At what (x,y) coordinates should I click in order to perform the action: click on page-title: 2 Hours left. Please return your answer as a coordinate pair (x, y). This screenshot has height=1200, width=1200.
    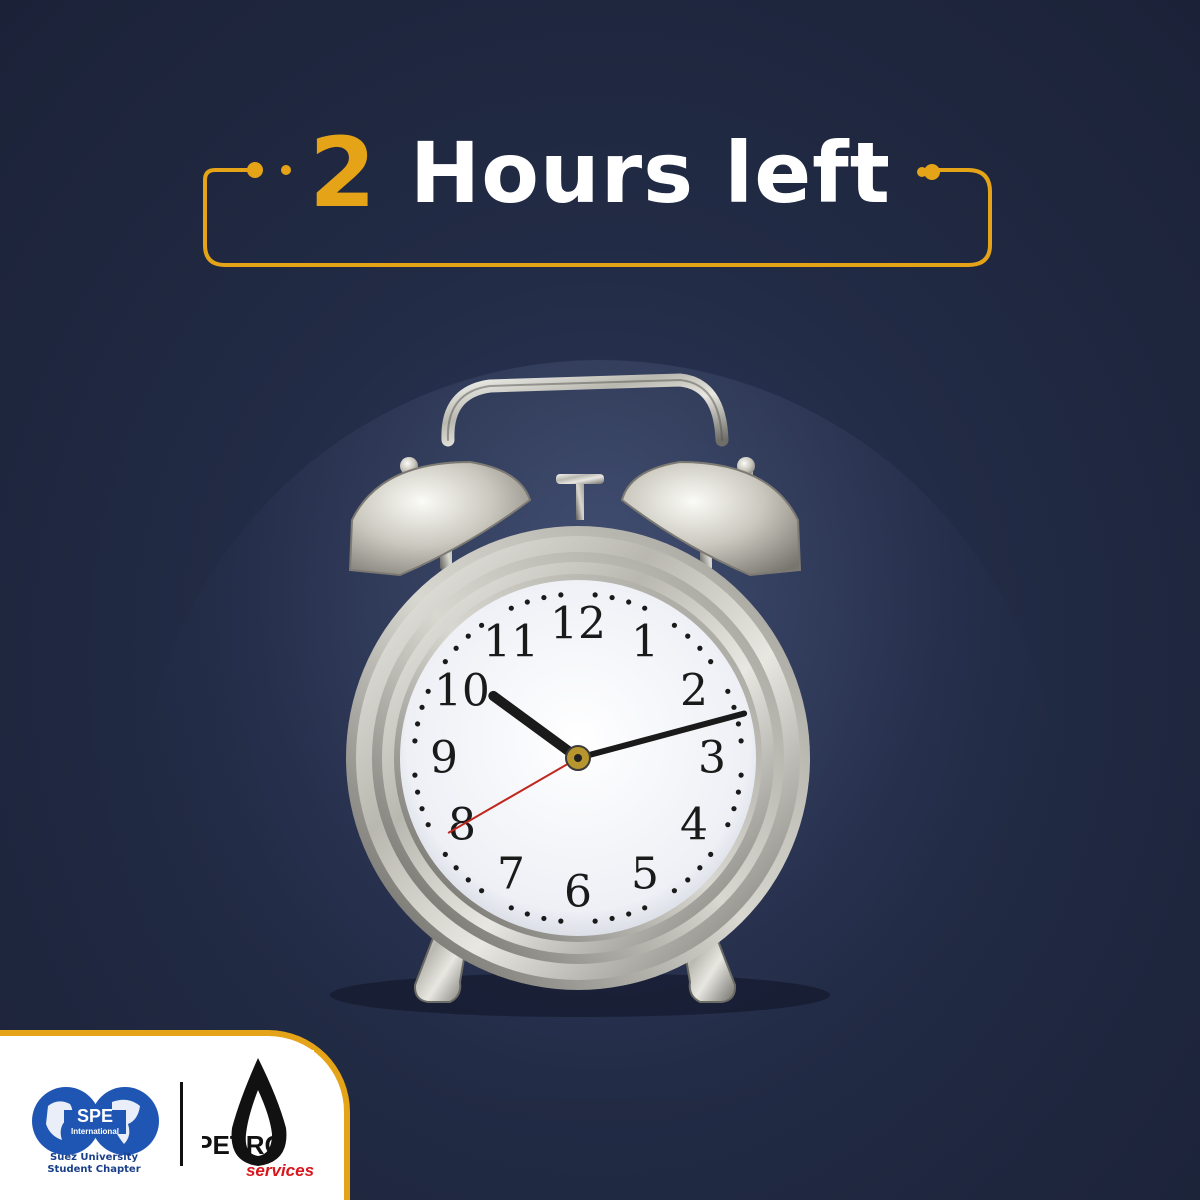
    Looking at the image, I should click on (600, 173).